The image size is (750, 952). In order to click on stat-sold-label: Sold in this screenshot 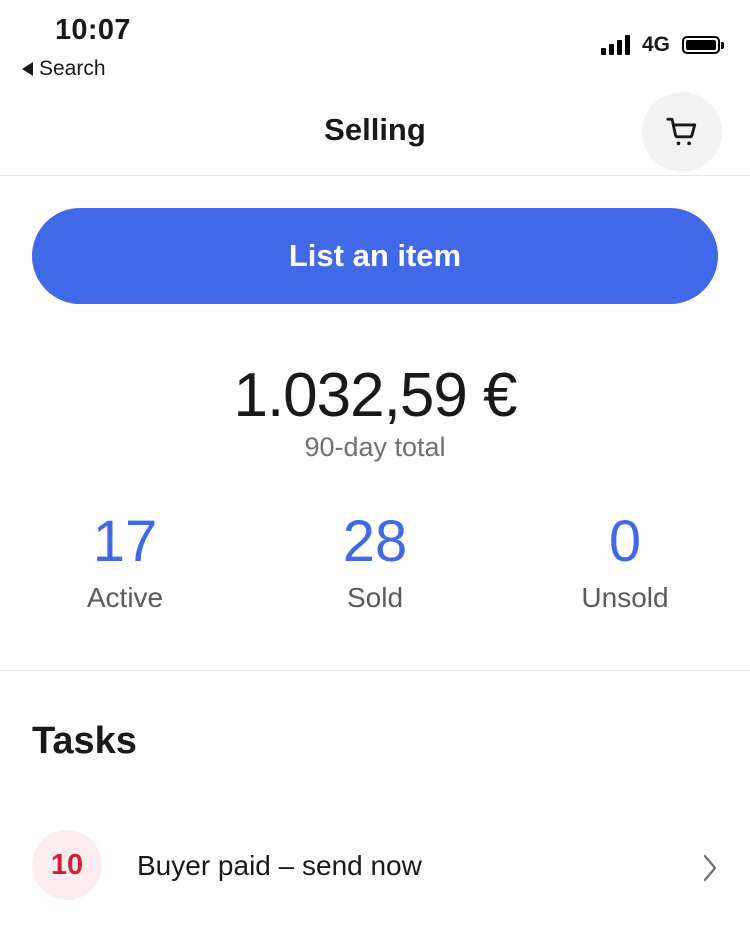, I will do `click(375, 597)`.